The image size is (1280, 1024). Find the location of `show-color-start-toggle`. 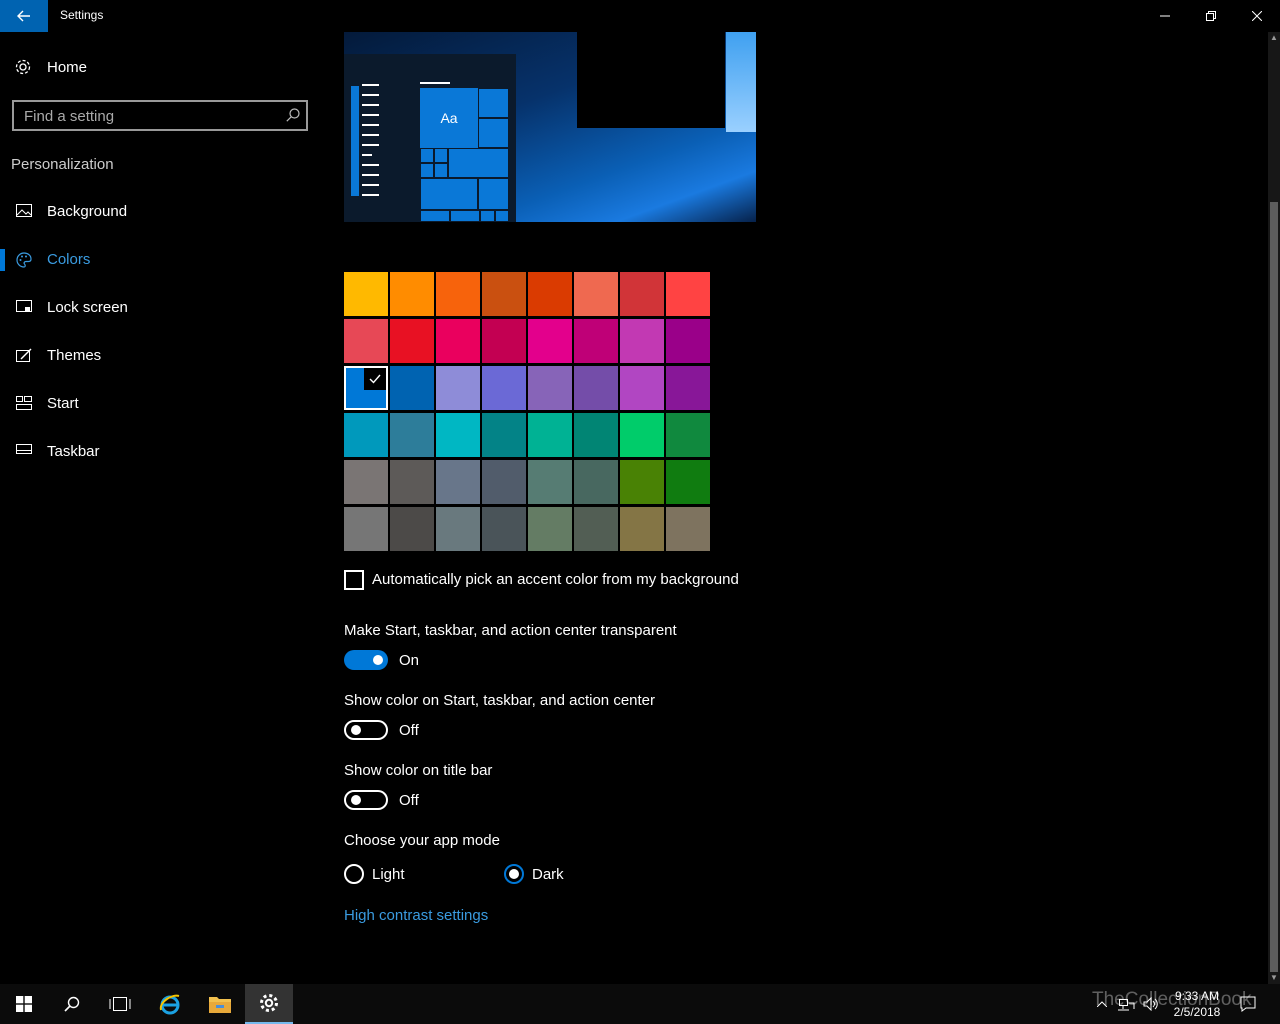

show-color-start-toggle is located at coordinates (366, 730).